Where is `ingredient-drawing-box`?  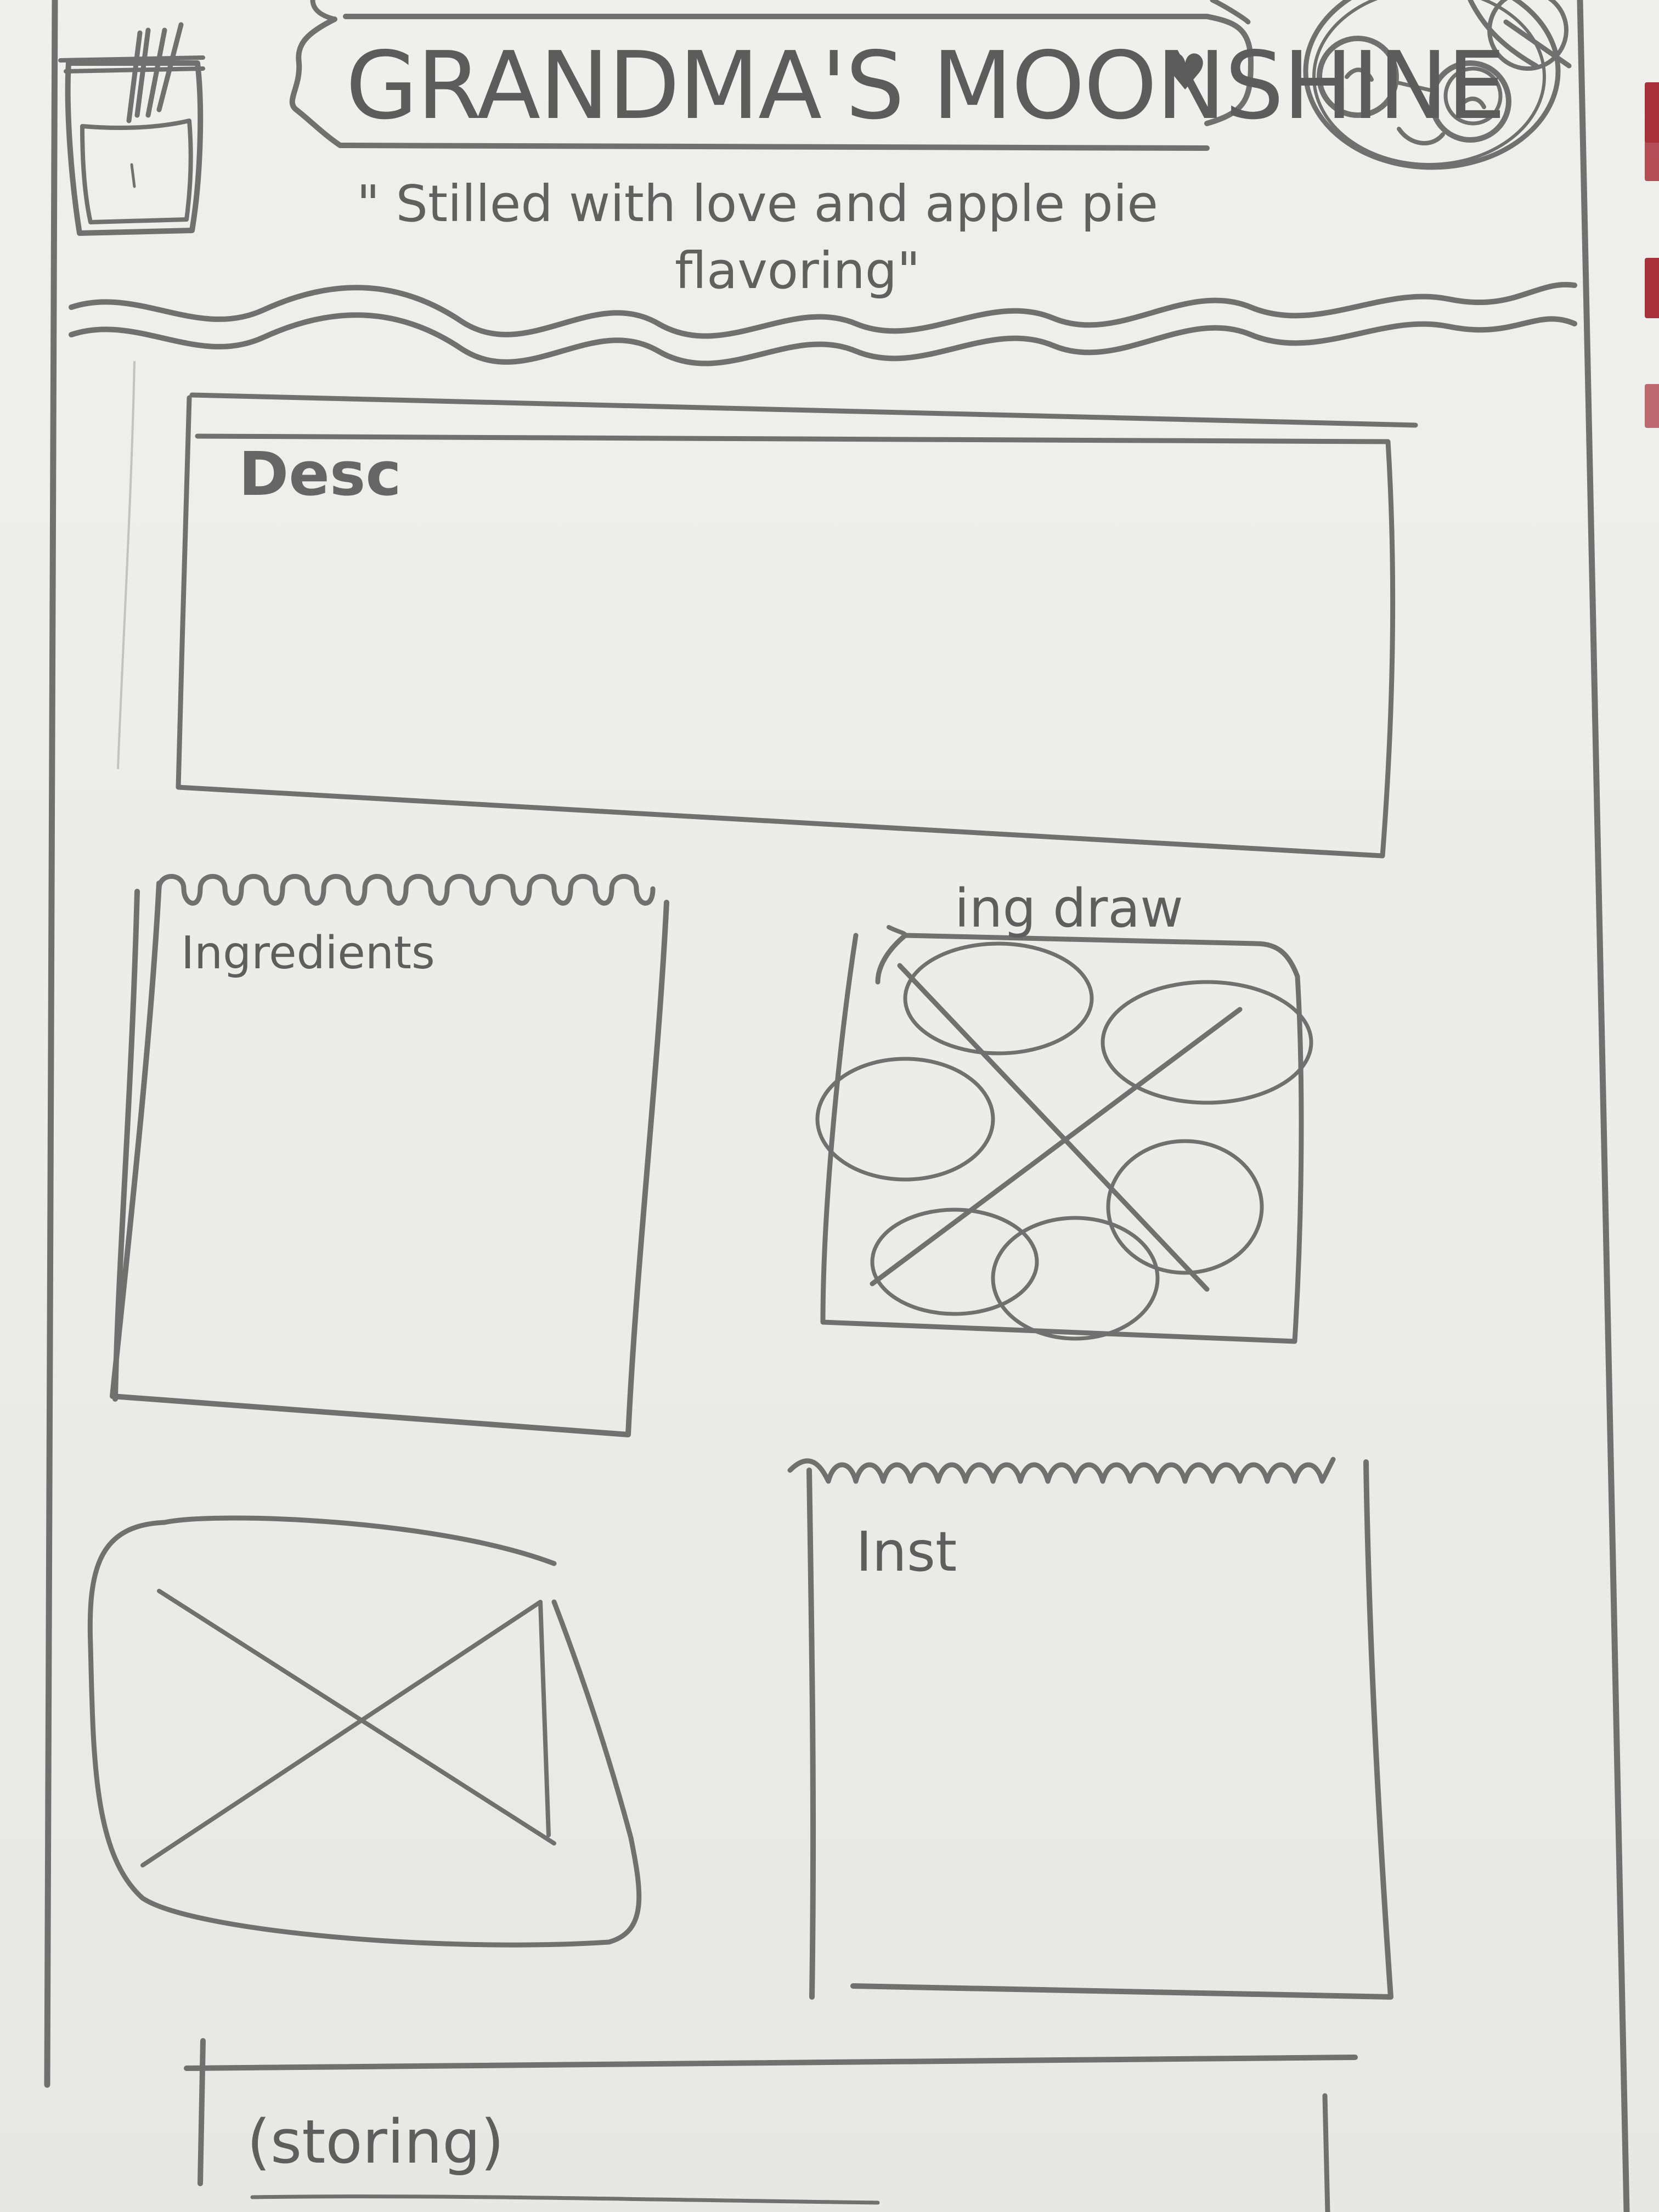
ingredient-drawing-box is located at coordinates (1064, 1135).